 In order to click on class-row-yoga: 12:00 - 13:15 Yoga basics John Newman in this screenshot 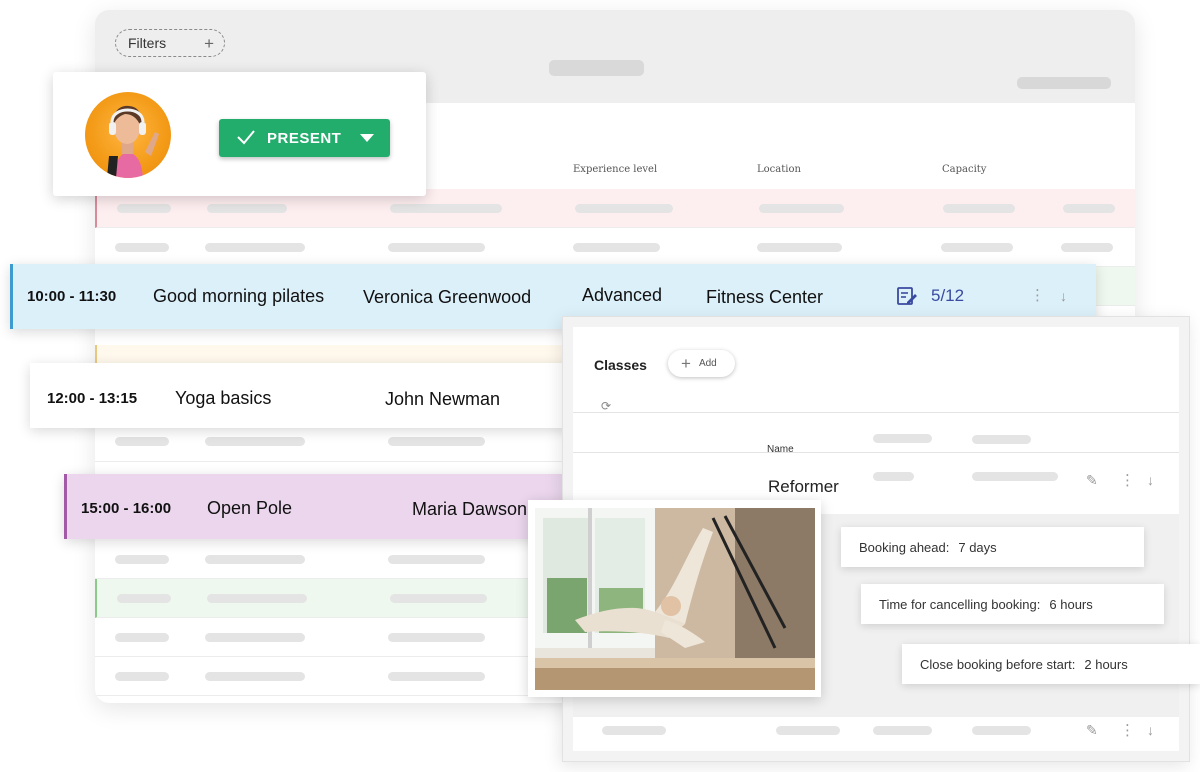, I will do `click(300, 395)`.